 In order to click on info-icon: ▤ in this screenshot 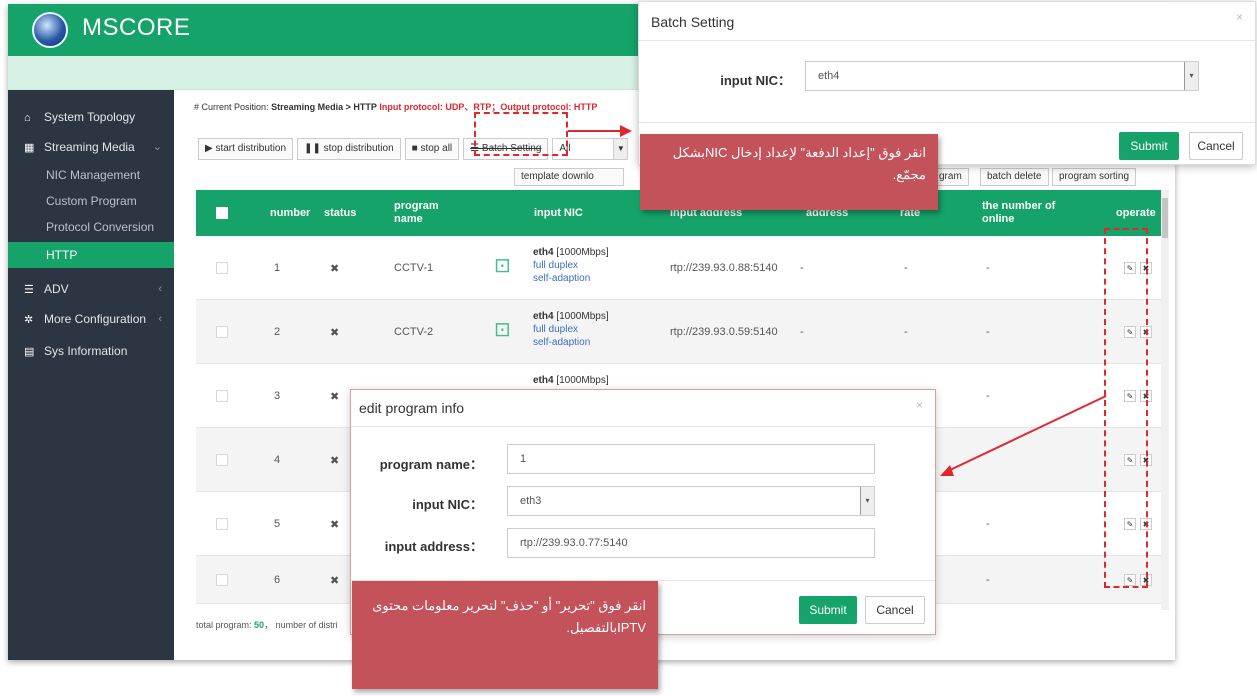, I will do `click(29, 352)`.